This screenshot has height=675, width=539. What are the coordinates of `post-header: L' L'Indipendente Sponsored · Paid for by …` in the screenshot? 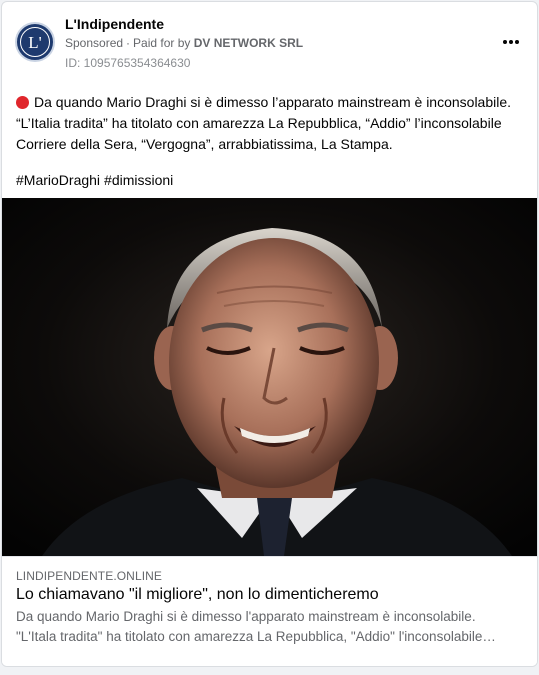 It's located at (269, 40).